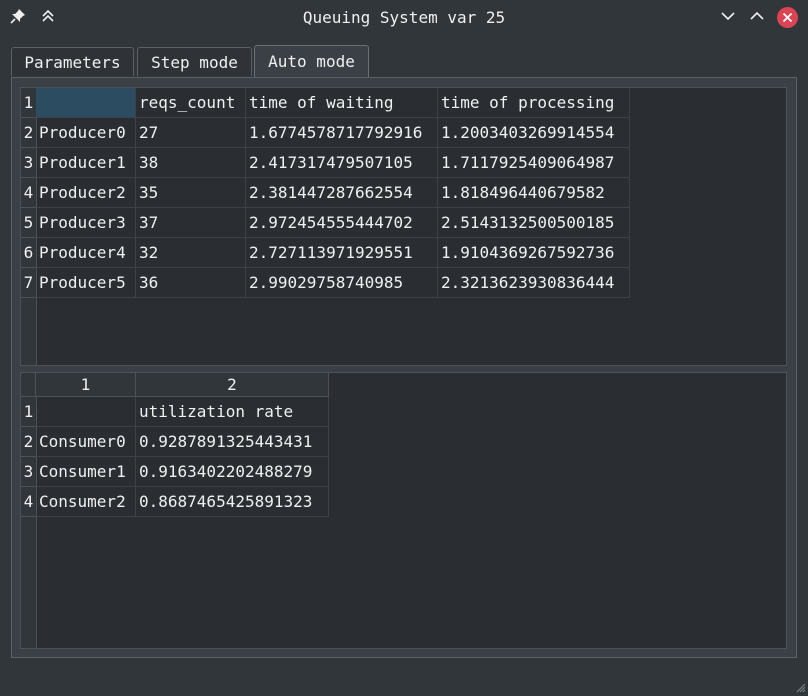 This screenshot has width=808, height=696. I want to click on tab-auto-mode: Auto mode, so click(311, 61).